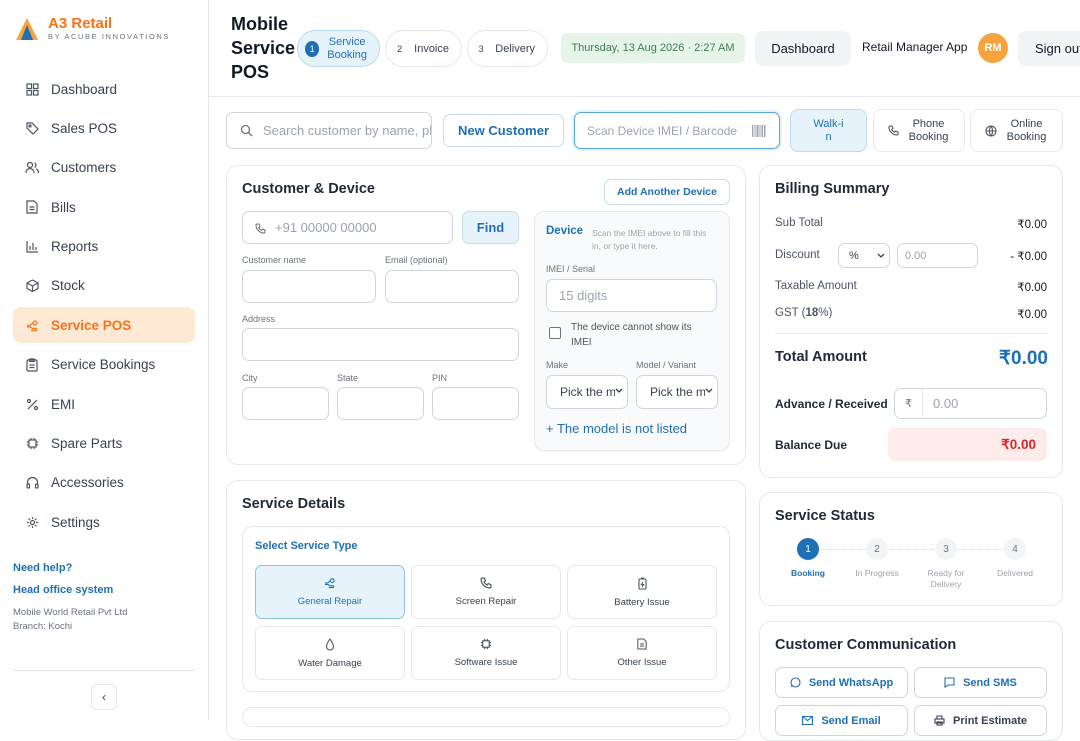 The image size is (1080, 741). Describe the element at coordinates (490, 227) in the screenshot. I see `find-button: Find` at that location.